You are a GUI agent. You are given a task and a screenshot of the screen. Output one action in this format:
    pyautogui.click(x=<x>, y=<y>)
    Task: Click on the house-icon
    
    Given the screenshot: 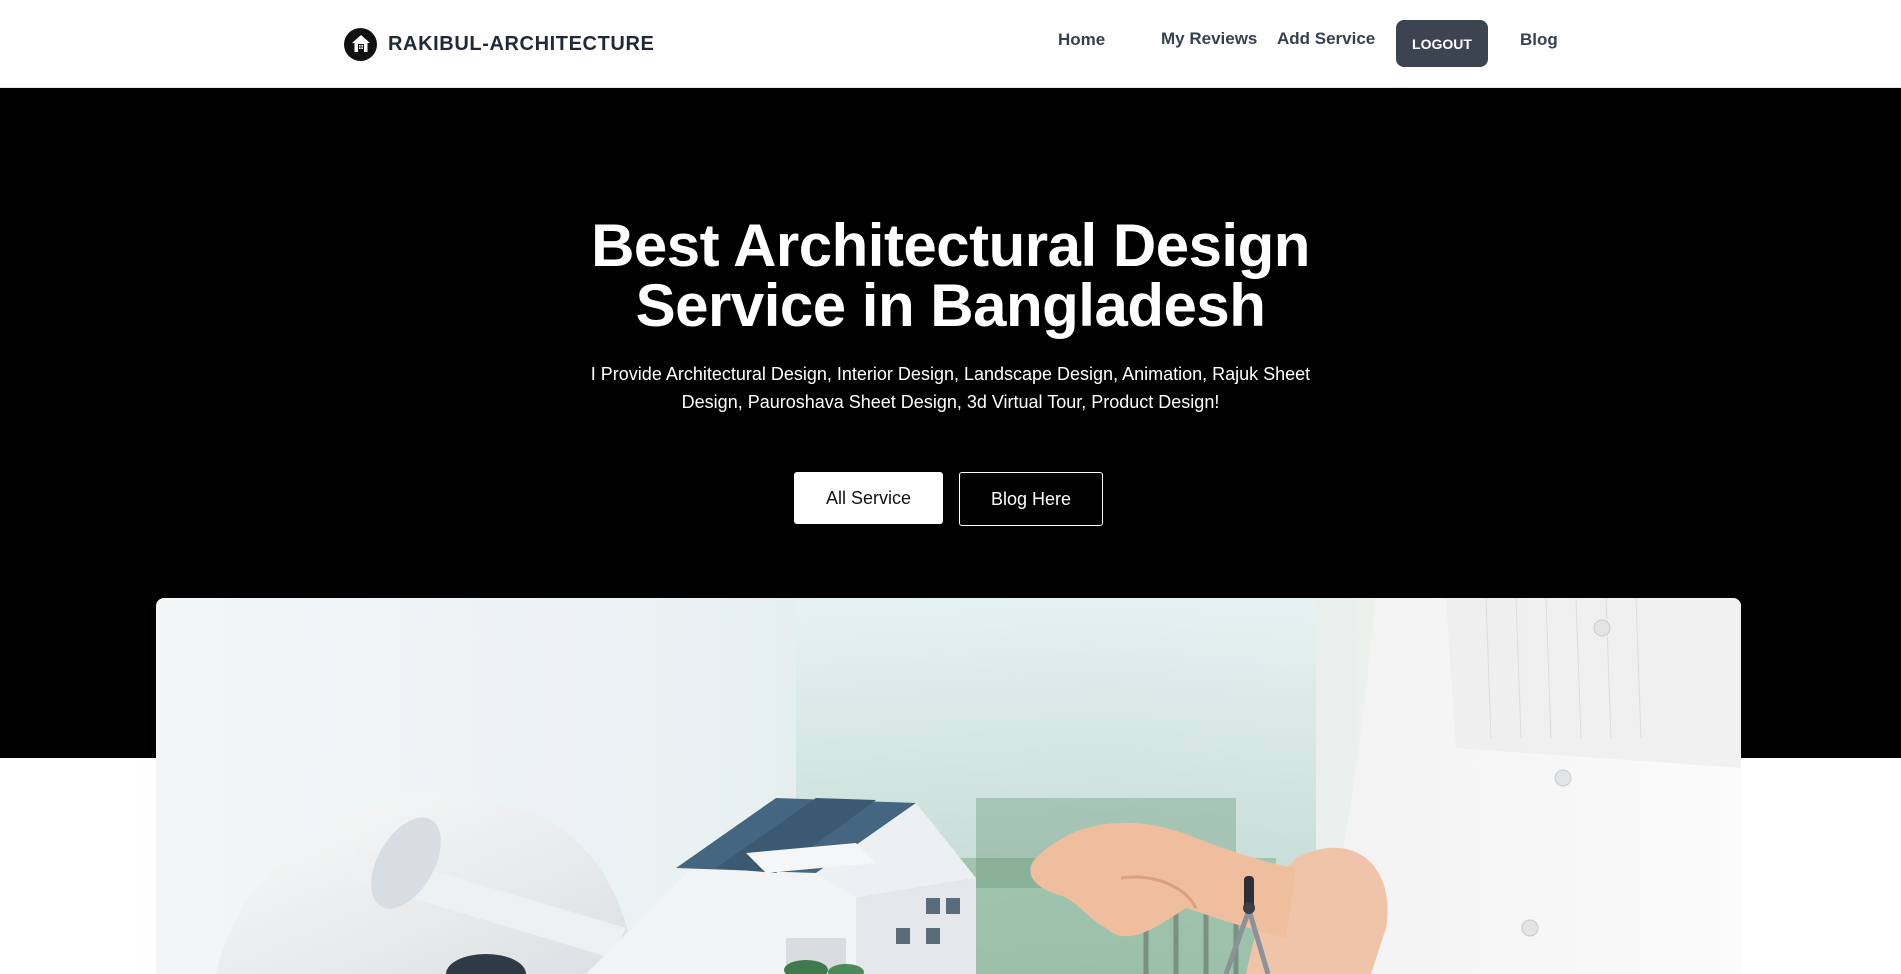 What is the action you would take?
    pyautogui.click(x=360, y=44)
    